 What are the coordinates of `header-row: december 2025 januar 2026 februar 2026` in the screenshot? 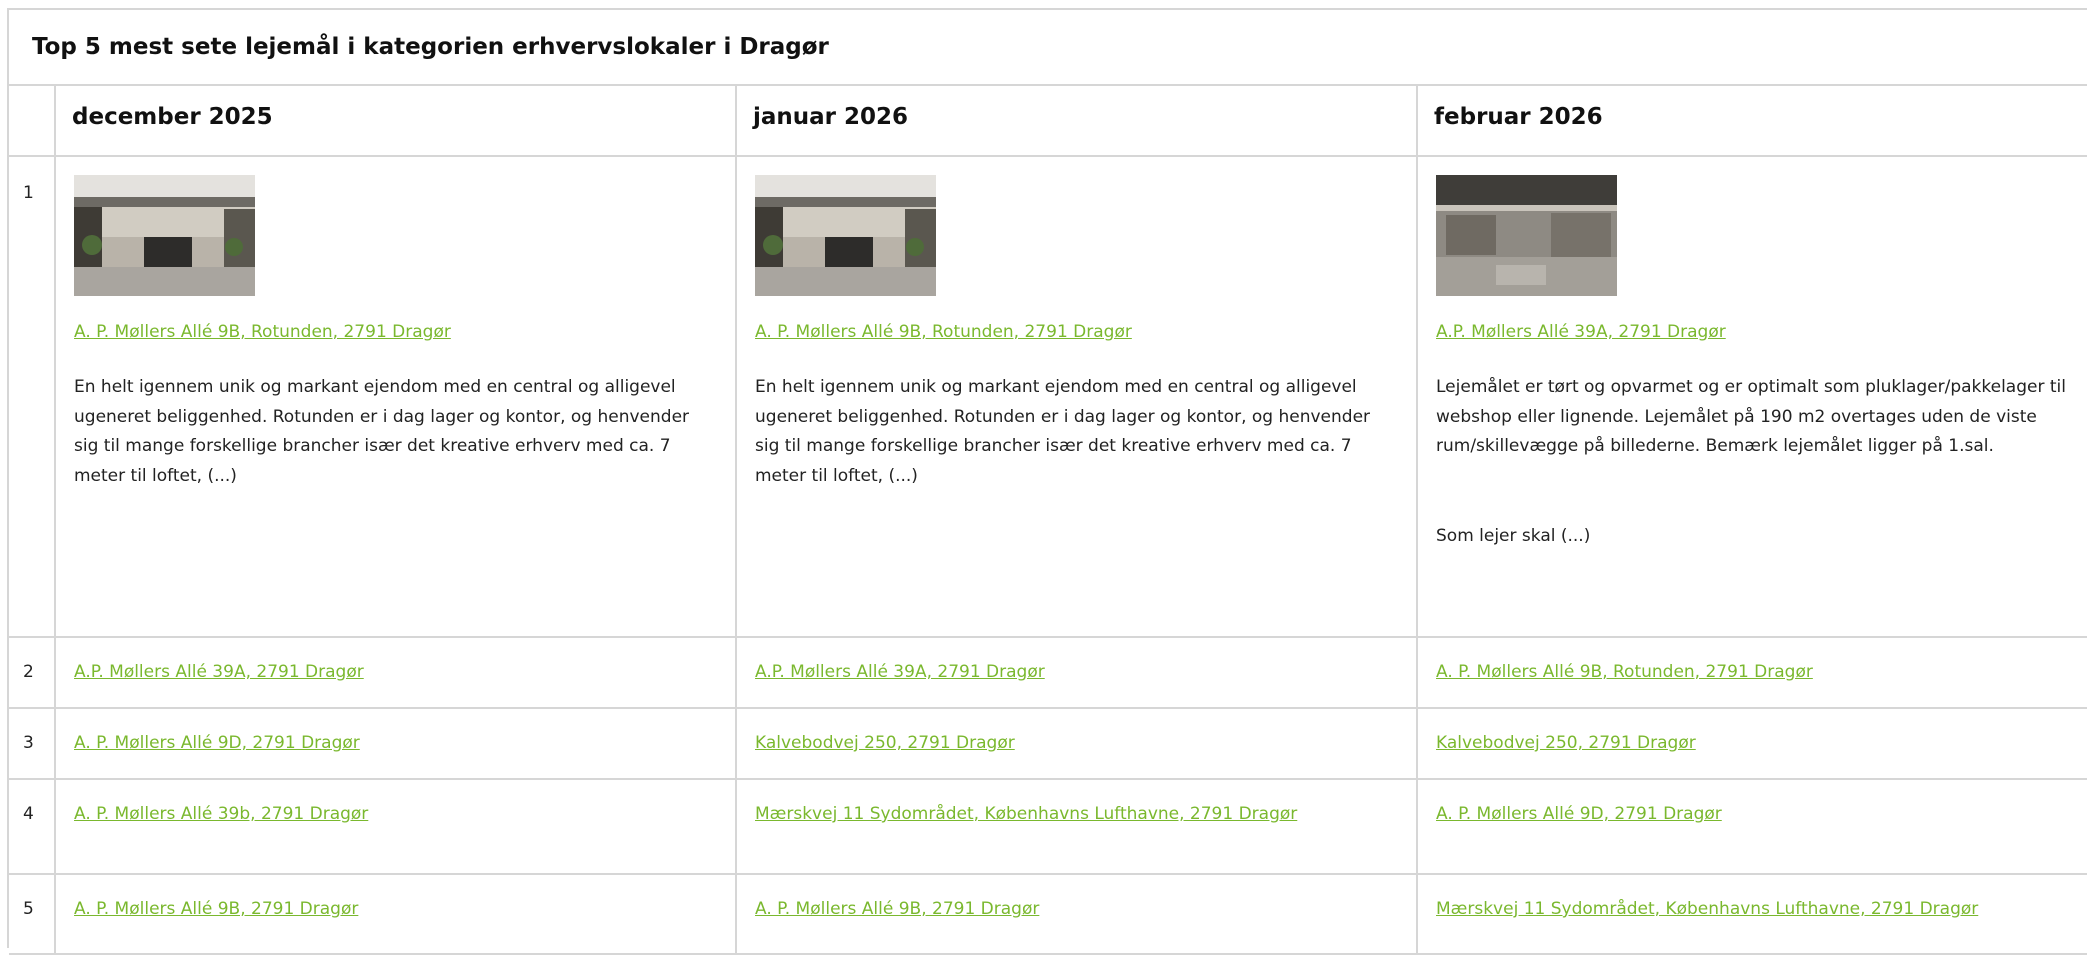 It's located at (1048, 121).